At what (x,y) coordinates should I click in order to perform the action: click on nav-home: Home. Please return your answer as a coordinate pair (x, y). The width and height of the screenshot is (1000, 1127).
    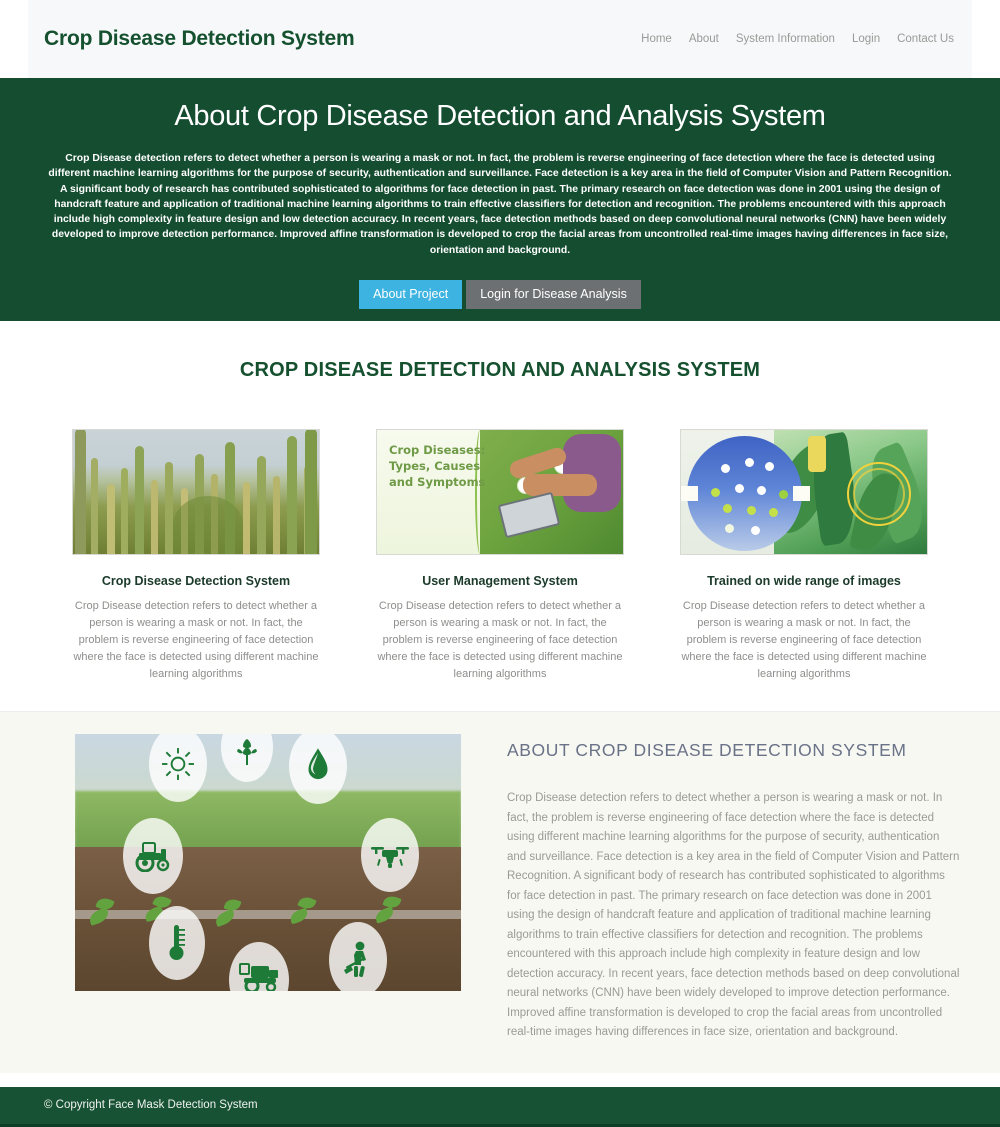
    Looking at the image, I should click on (656, 39).